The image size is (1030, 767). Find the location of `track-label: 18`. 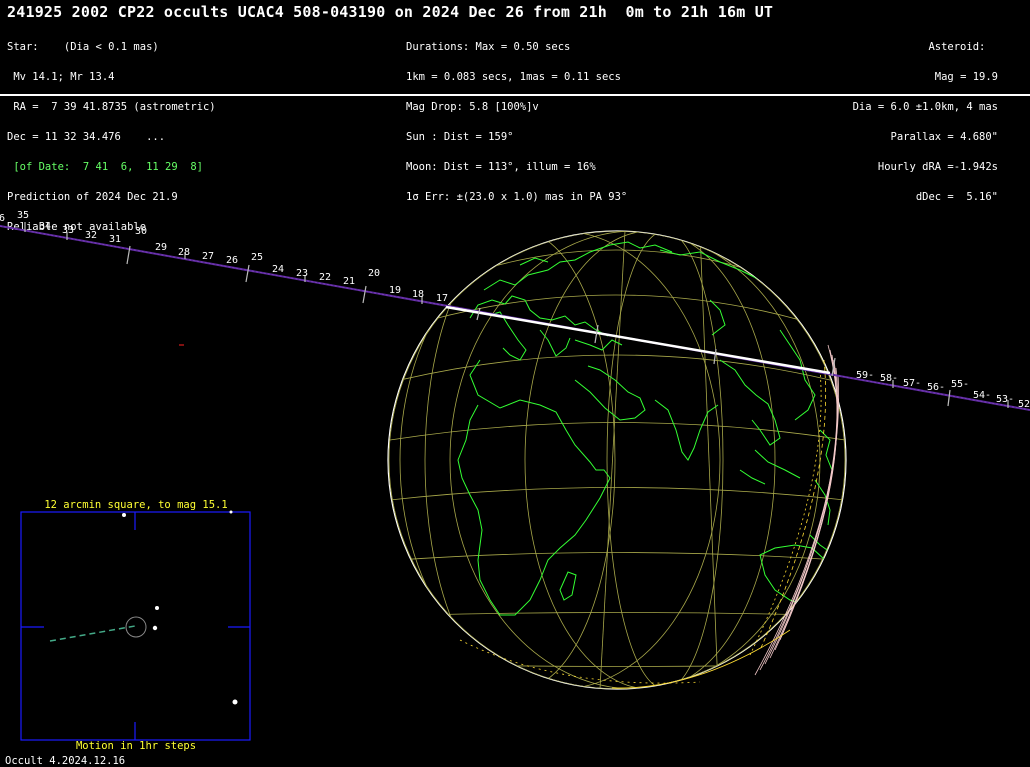

track-label: 18 is located at coordinates (418, 294).